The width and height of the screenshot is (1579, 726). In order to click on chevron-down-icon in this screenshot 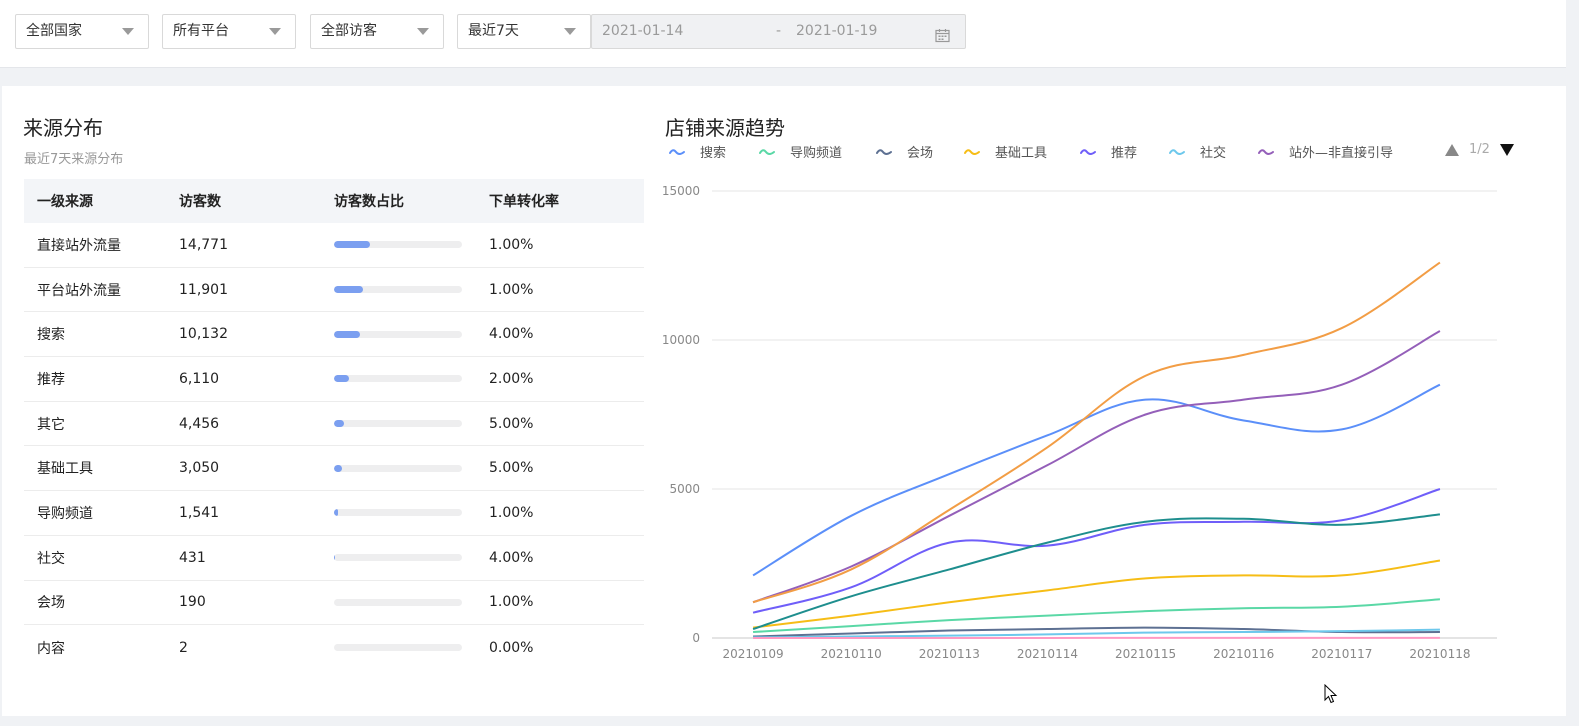, I will do `click(128, 31)`.